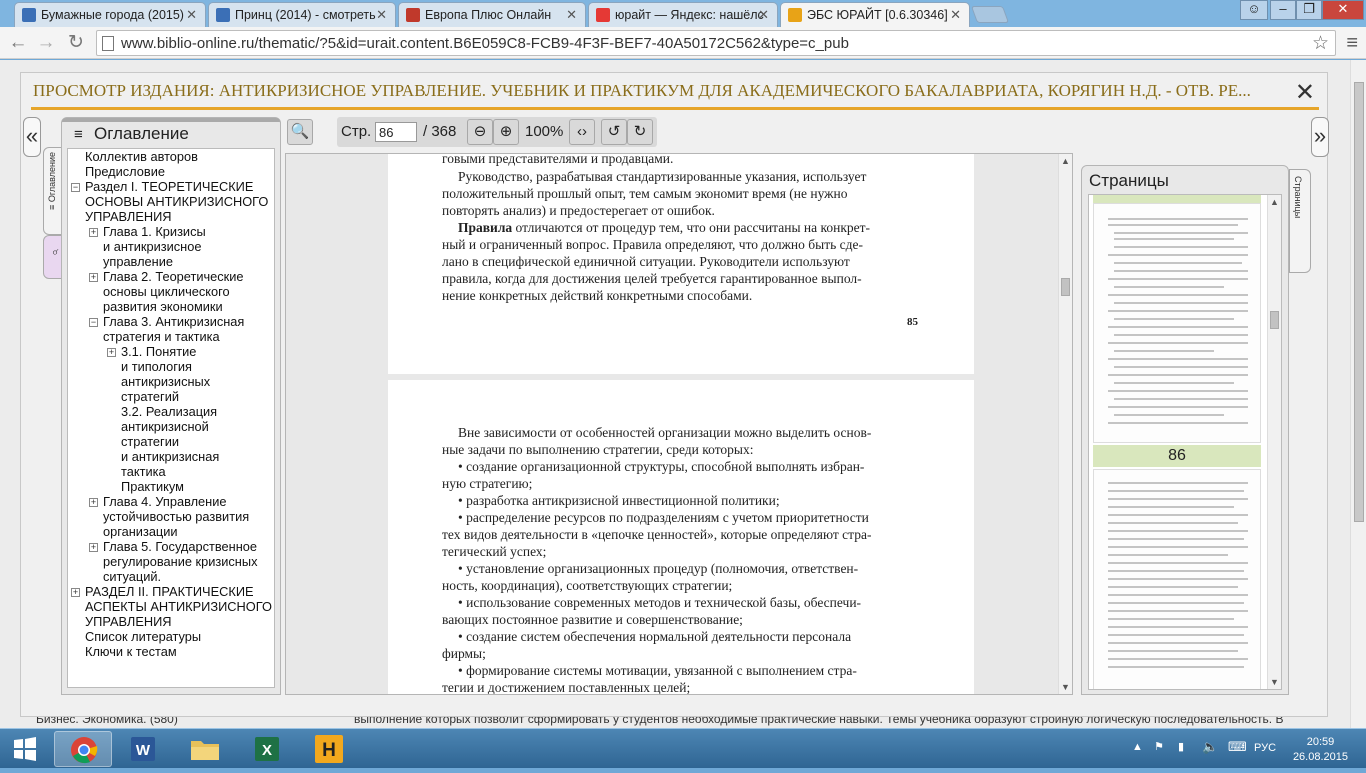 The width and height of the screenshot is (1366, 773). I want to click on thumbnail-scrollbar: ▲ ▼, so click(1274, 442).